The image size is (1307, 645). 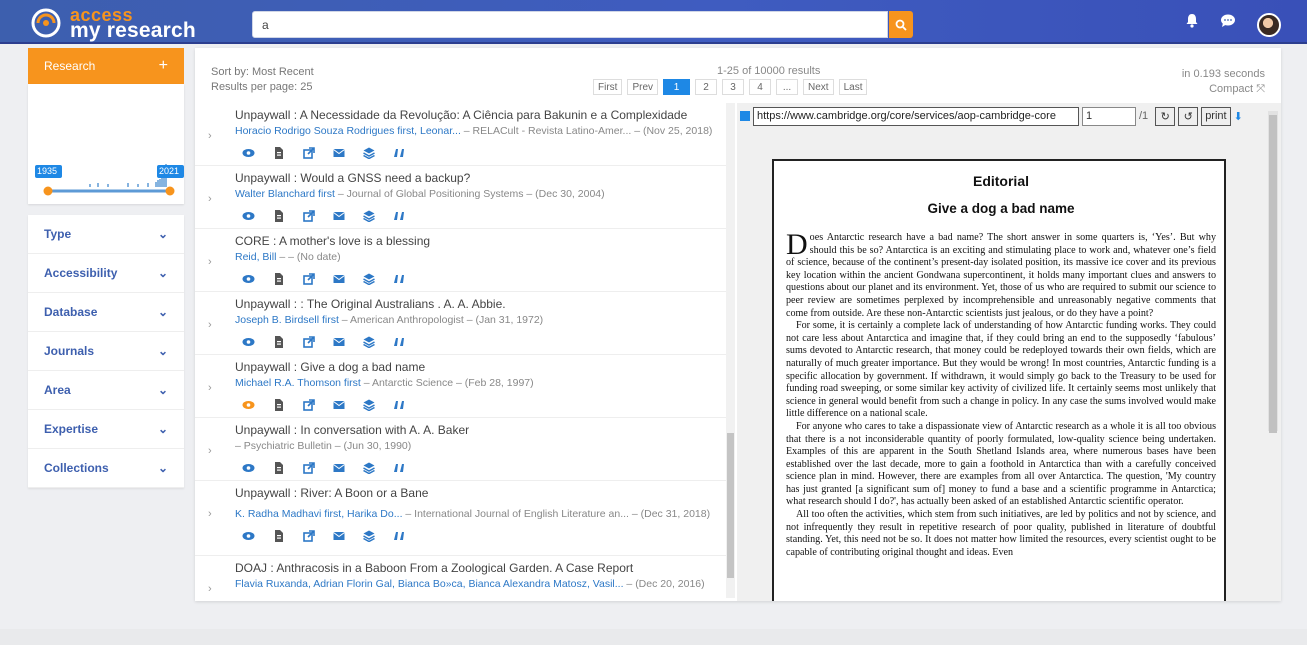 What do you see at coordinates (485, 175) in the screenshot?
I see `result-title: Unpaywall : Would a GNSS need a backup?` at bounding box center [485, 175].